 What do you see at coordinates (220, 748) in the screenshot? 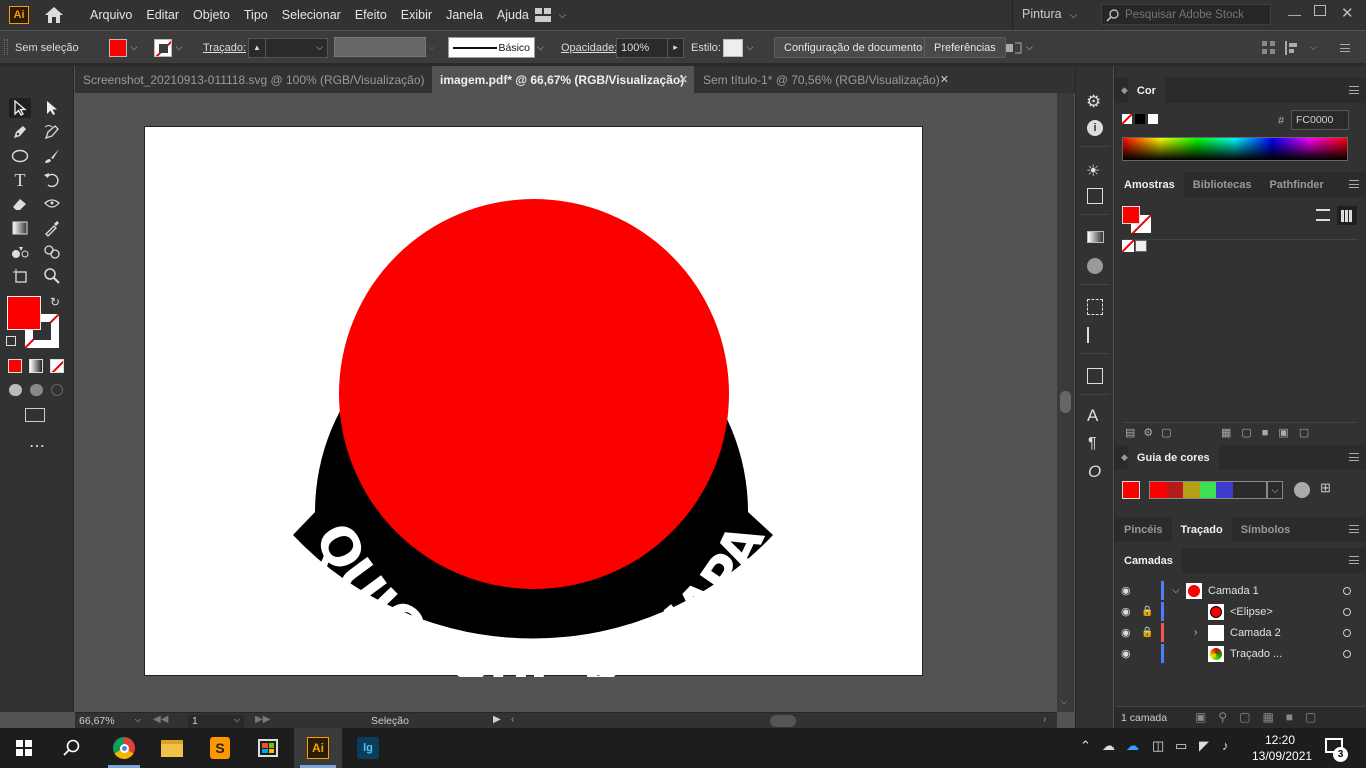
I see `sublime-text-icon: S` at bounding box center [220, 748].